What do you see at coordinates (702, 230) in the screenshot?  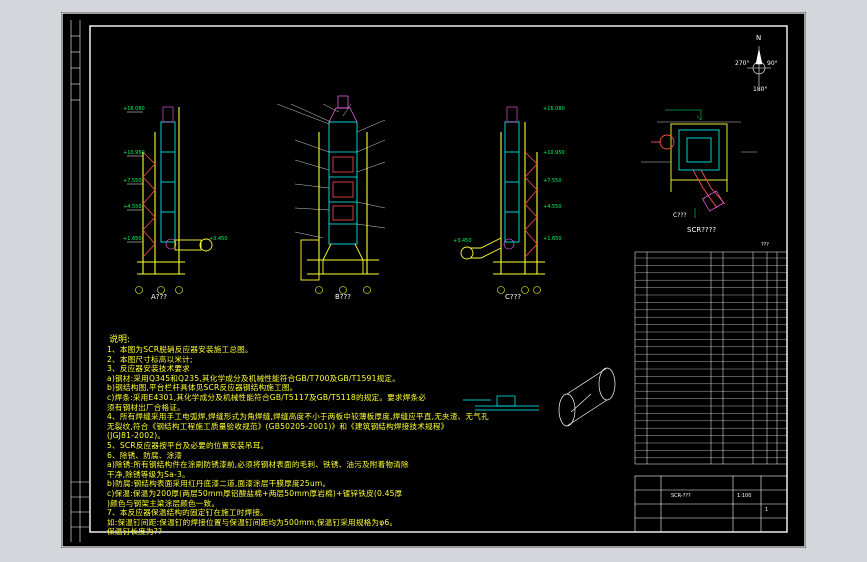 I see `plan-view-label: SCR????` at bounding box center [702, 230].